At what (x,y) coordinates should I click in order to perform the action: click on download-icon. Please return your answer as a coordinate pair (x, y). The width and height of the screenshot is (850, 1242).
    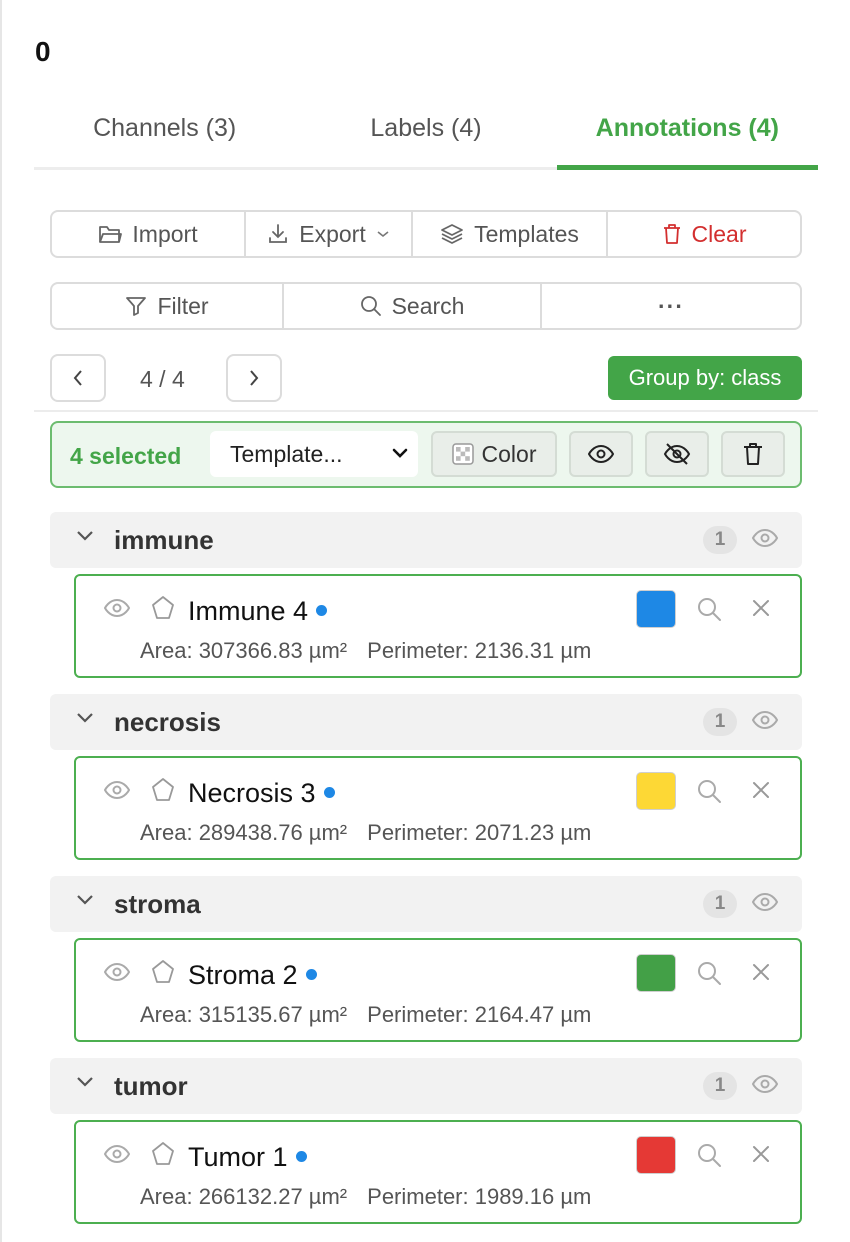
    Looking at the image, I should click on (278, 234).